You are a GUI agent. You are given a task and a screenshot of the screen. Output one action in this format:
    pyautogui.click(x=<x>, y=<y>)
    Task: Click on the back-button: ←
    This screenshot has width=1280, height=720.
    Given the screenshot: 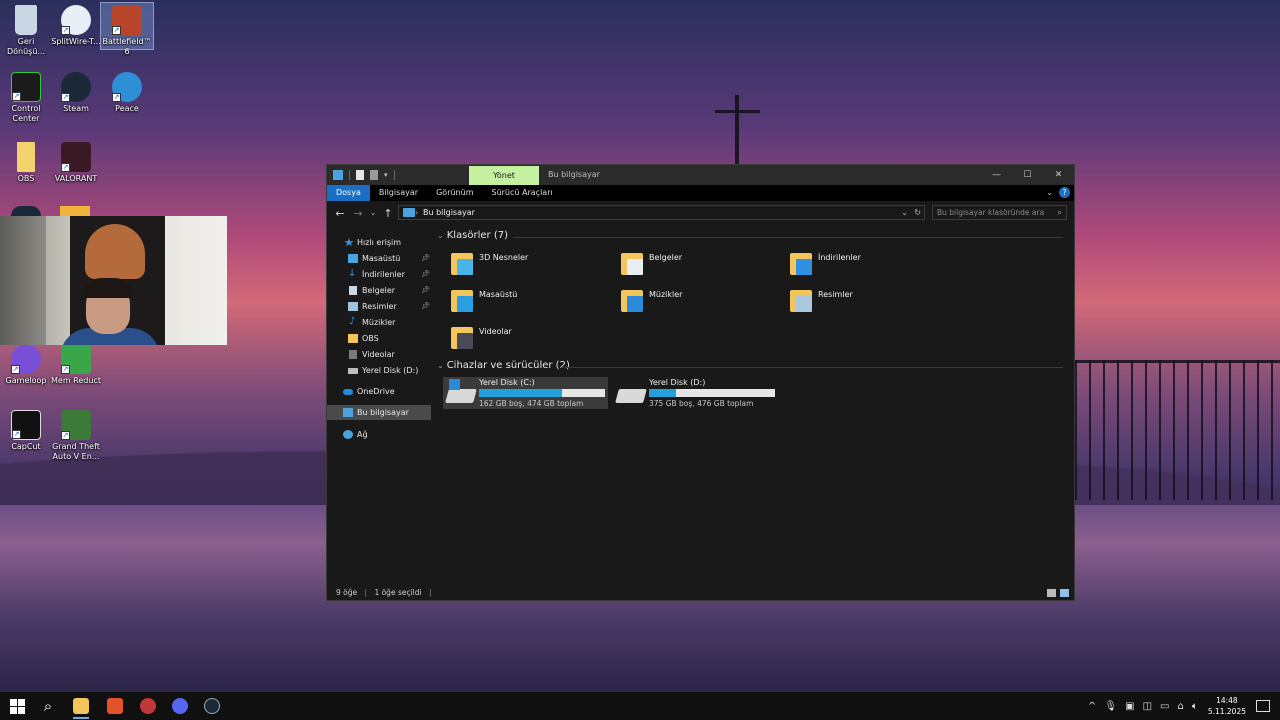 What is the action you would take?
    pyautogui.click(x=340, y=213)
    